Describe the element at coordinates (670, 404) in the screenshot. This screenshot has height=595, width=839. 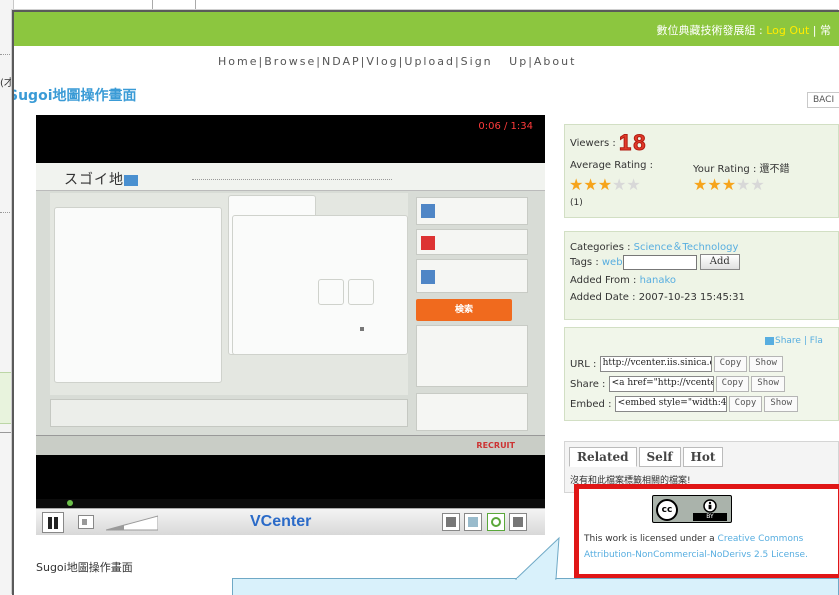
I see `embed-field: <embed style="width:480px` at that location.